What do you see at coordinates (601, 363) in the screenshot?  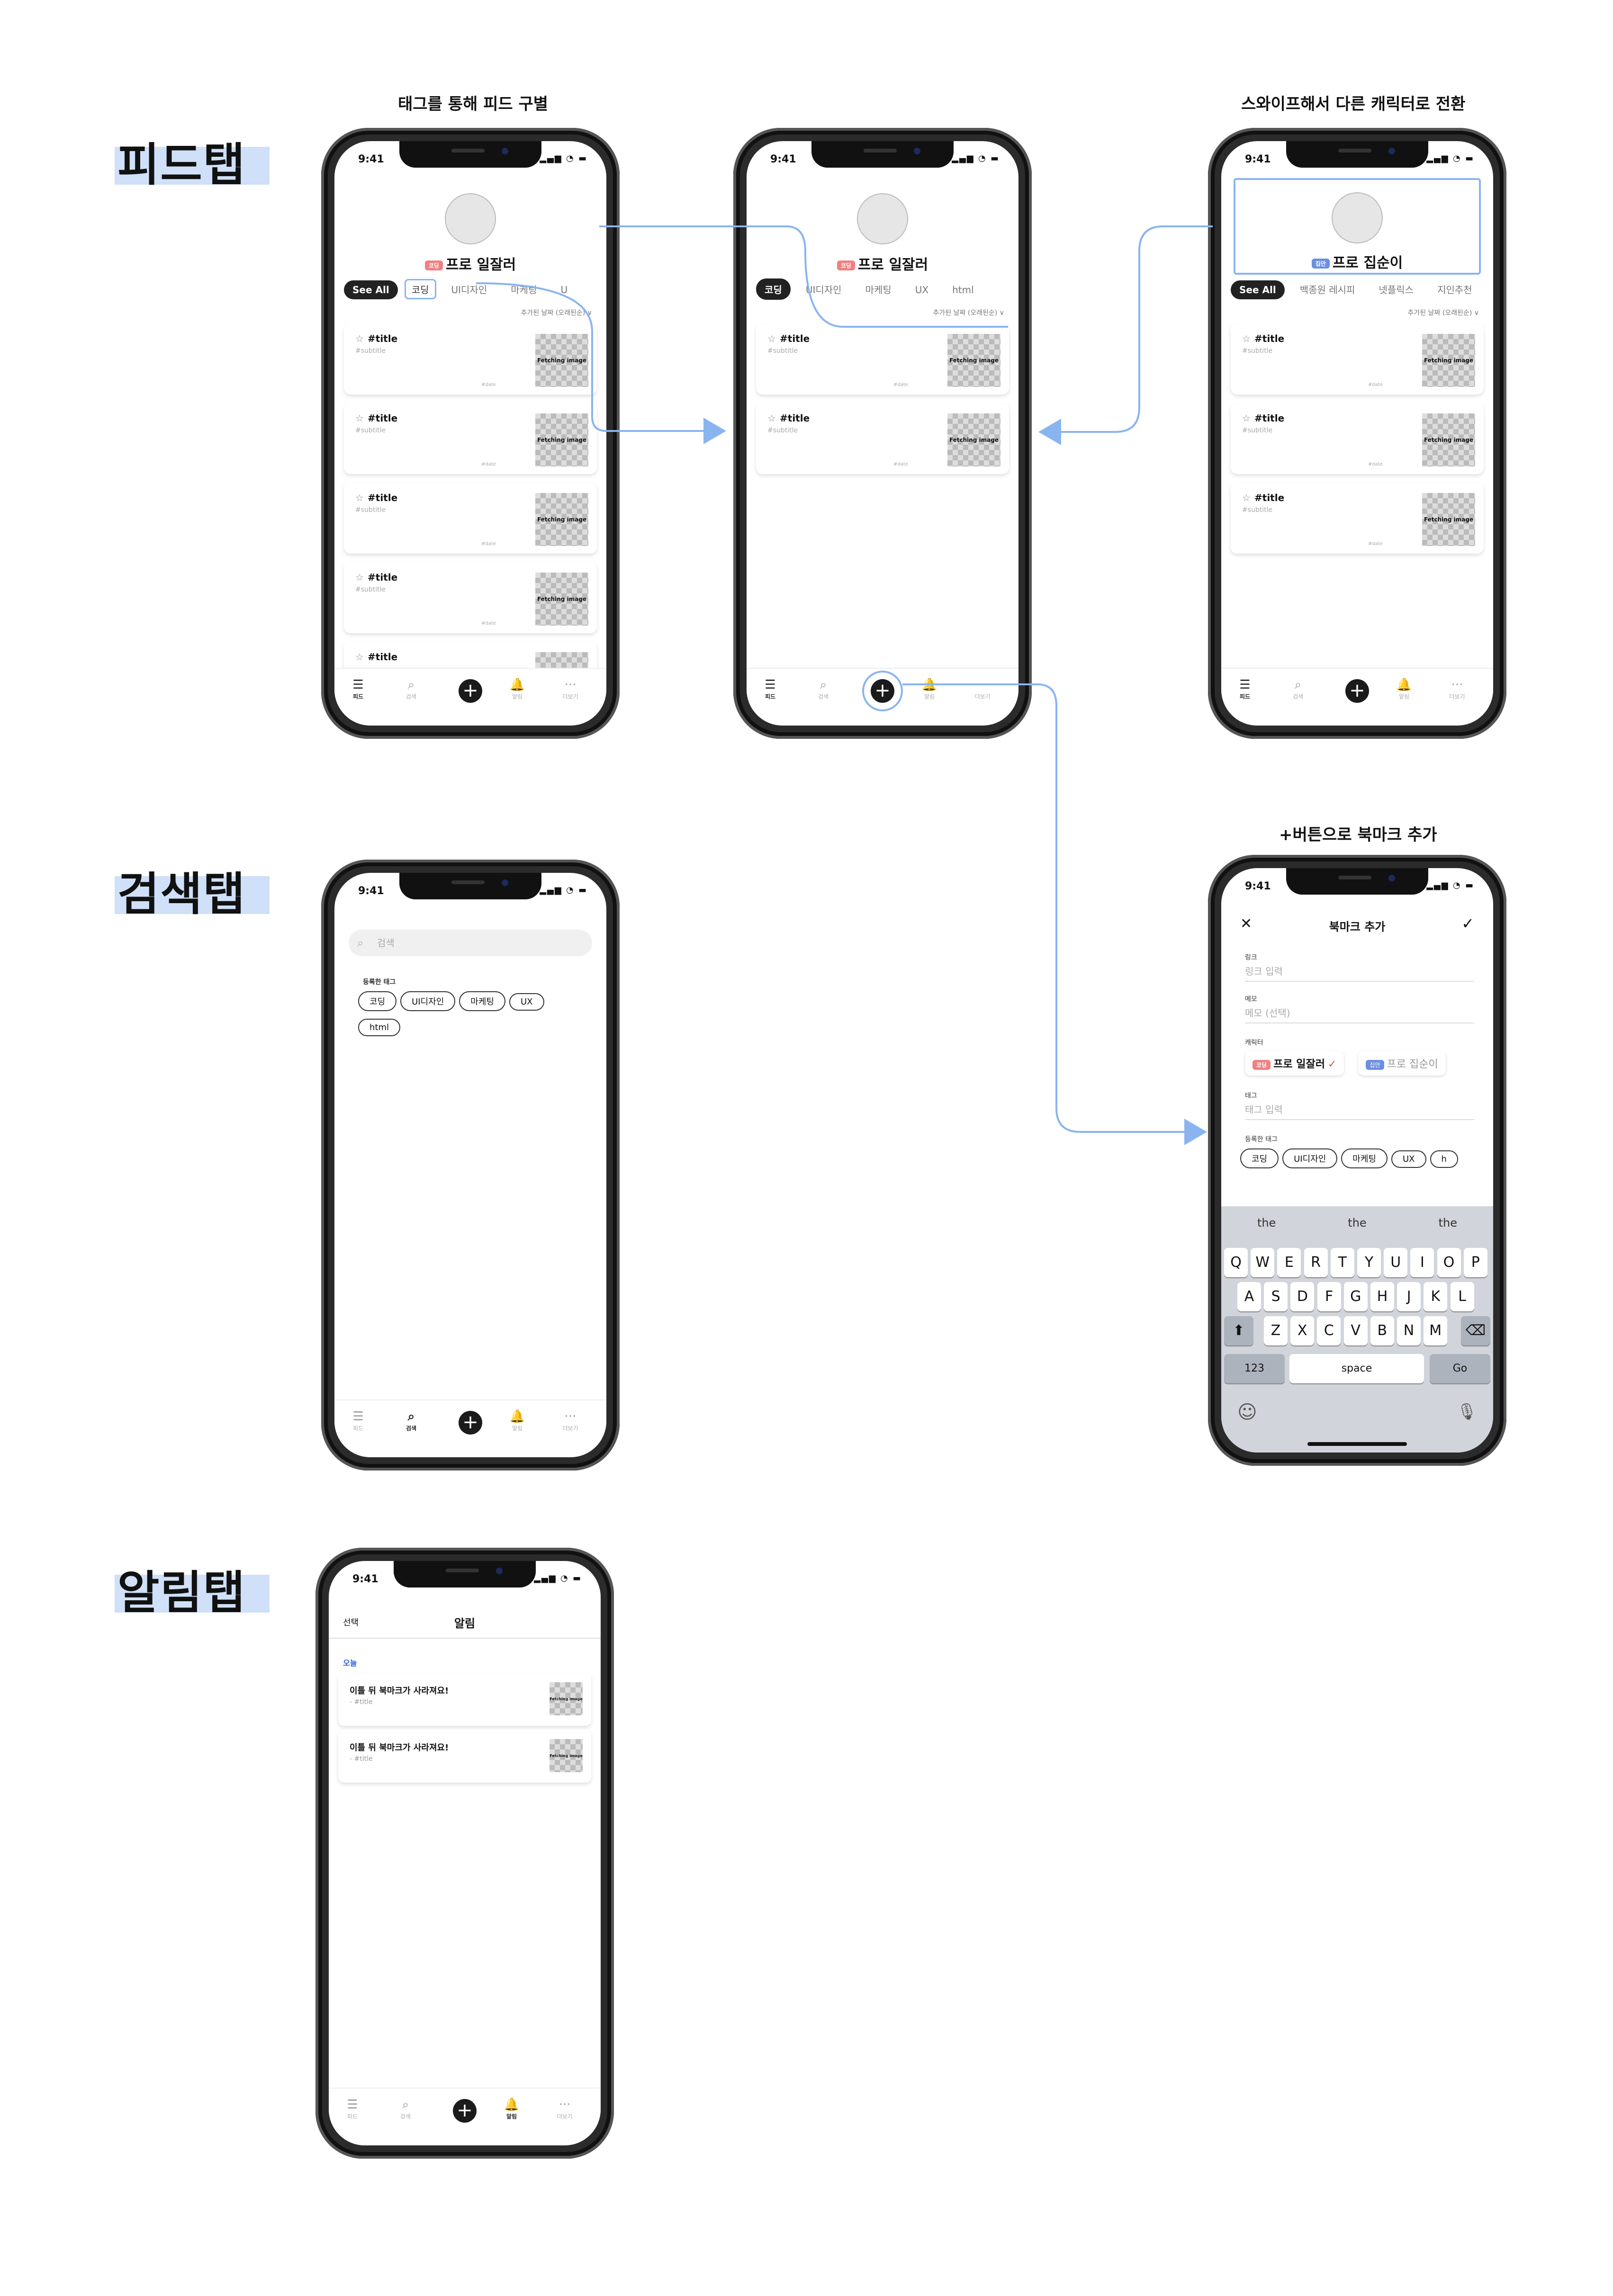 I see `arrow-tab-to-filtered` at bounding box center [601, 363].